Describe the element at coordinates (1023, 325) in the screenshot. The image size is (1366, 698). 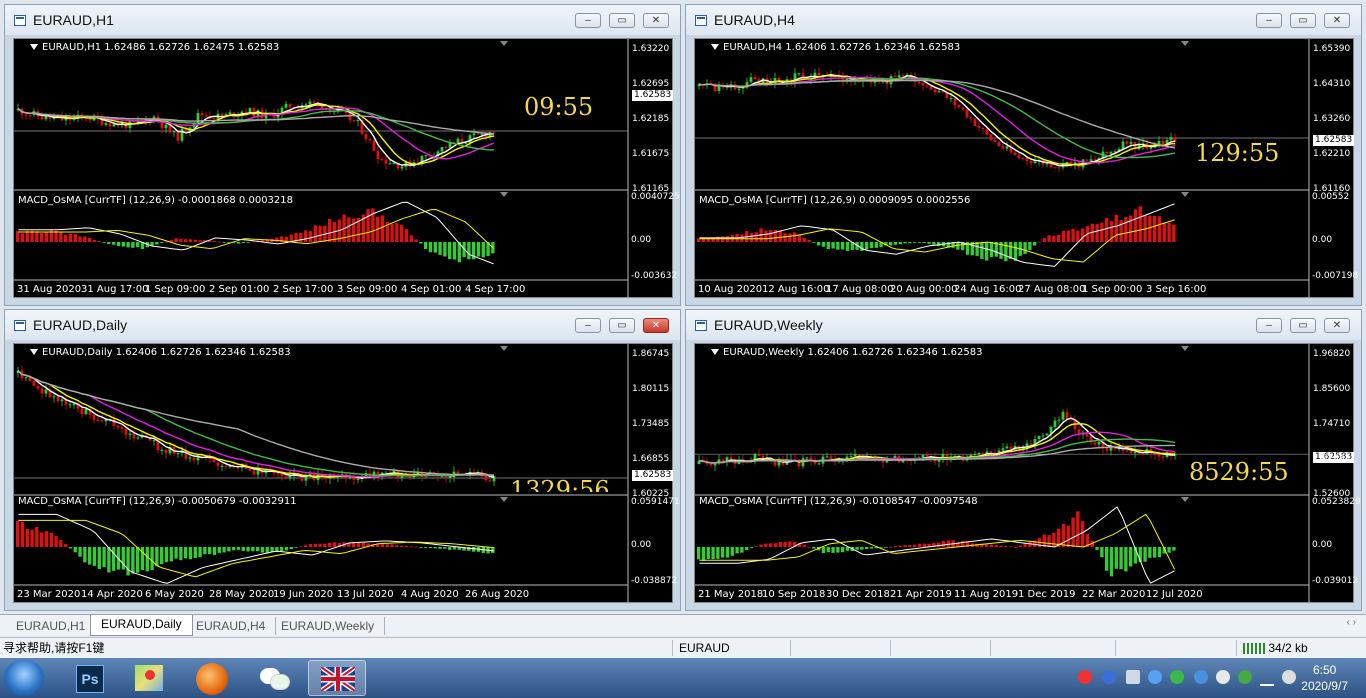
I see `window-titlebar: EURAUD,Weekly – ▭ ✕` at that location.